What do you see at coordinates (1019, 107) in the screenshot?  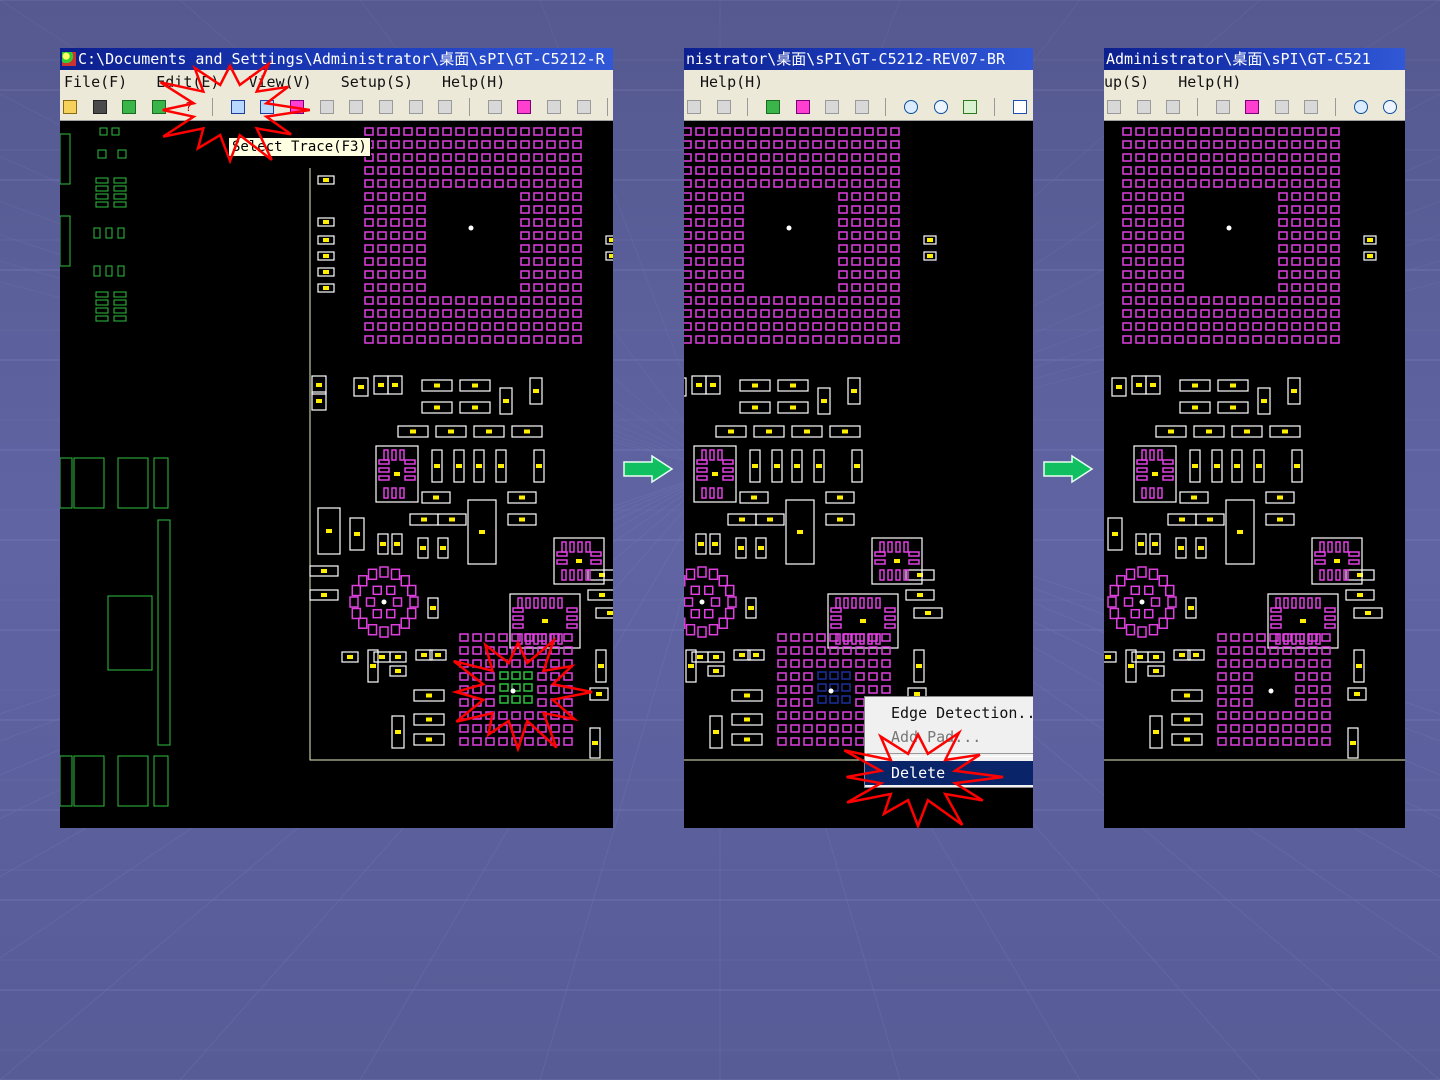 I see `window-icon` at bounding box center [1019, 107].